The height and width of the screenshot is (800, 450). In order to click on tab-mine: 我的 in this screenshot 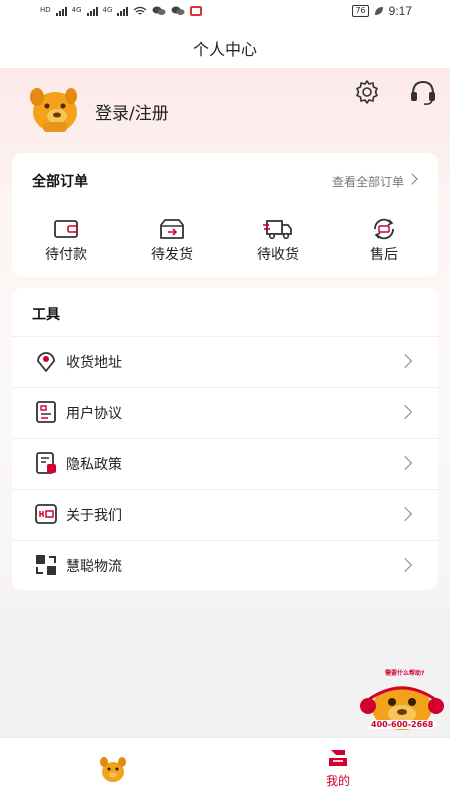, I will do `click(338, 770)`.